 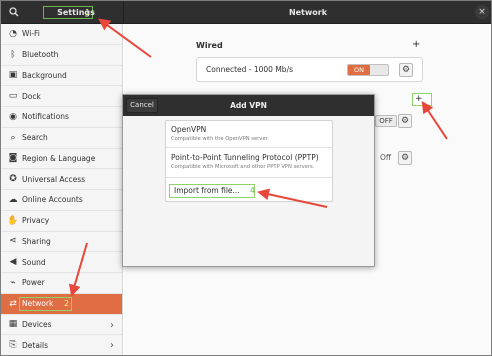 I want to click on import-step-number: 4, so click(x=252, y=190).